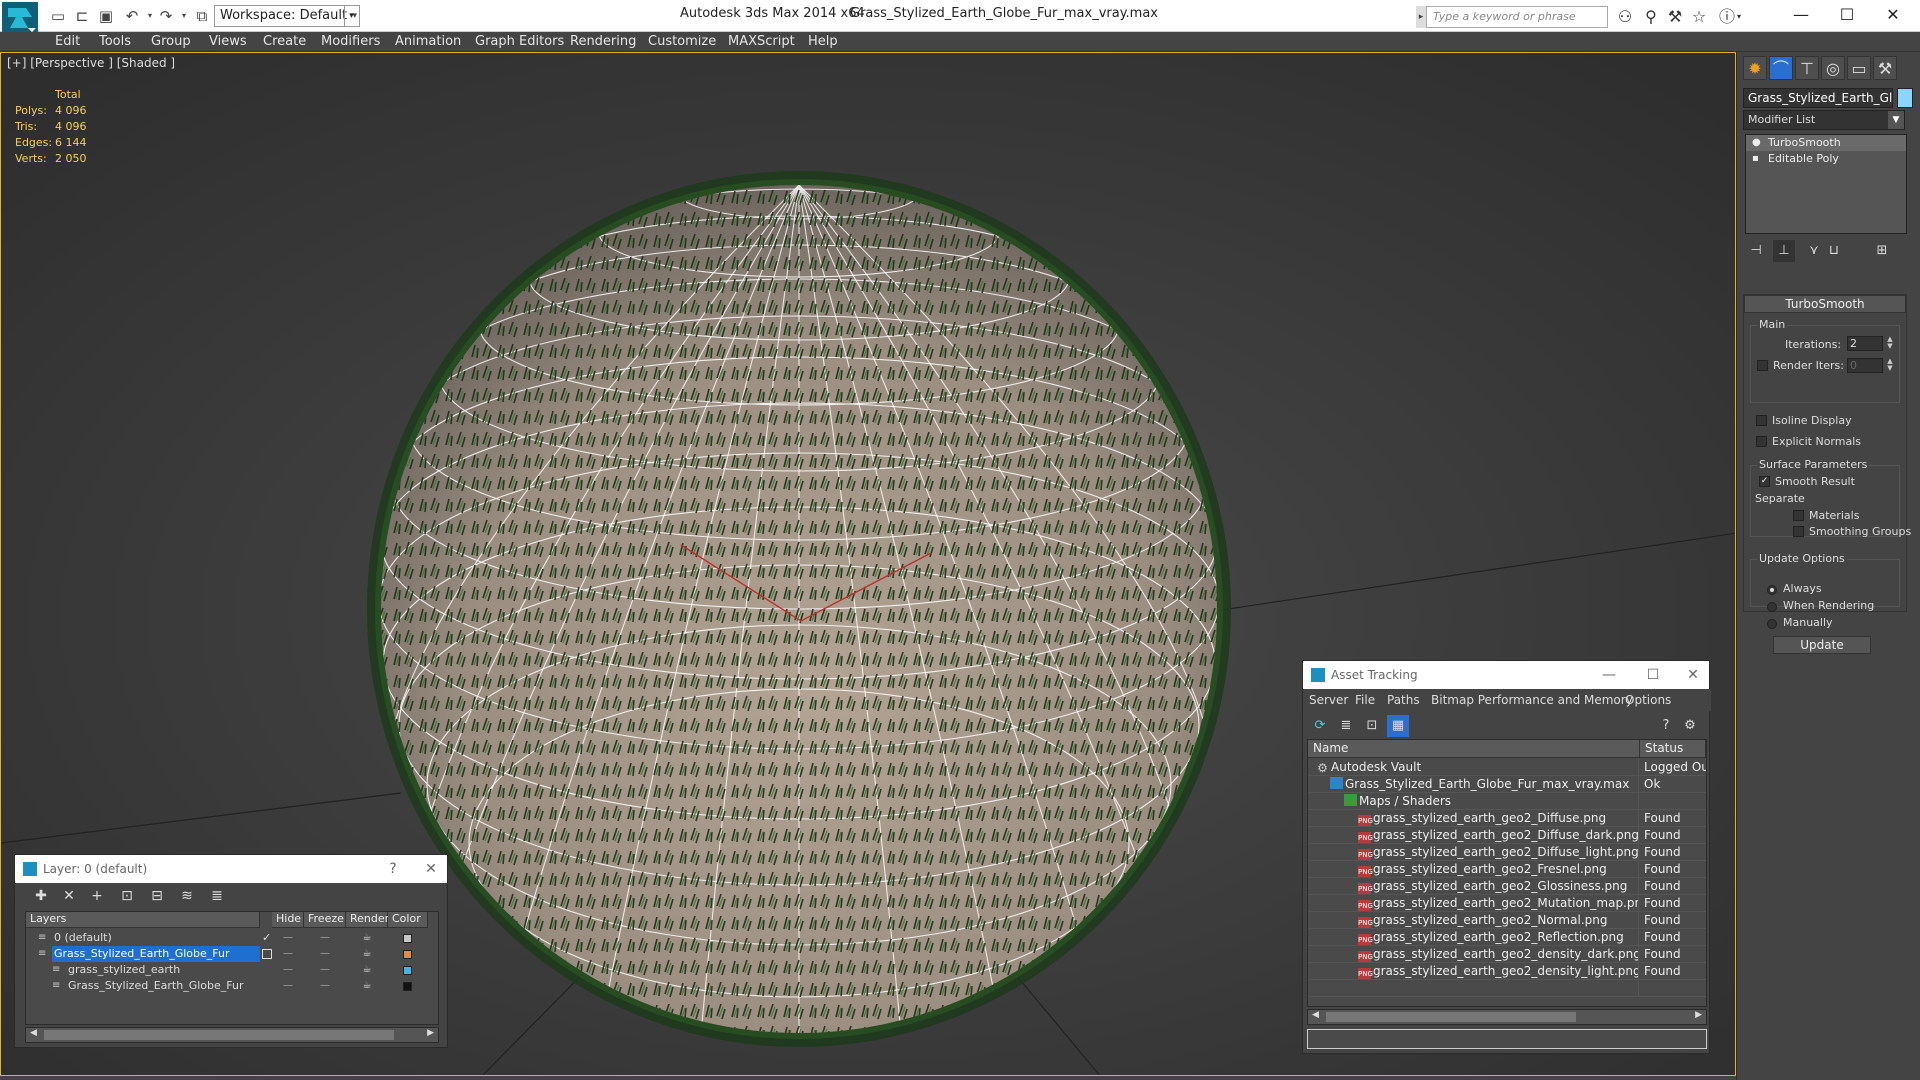  I want to click on select-objects-icon: ⊡, so click(127, 896).